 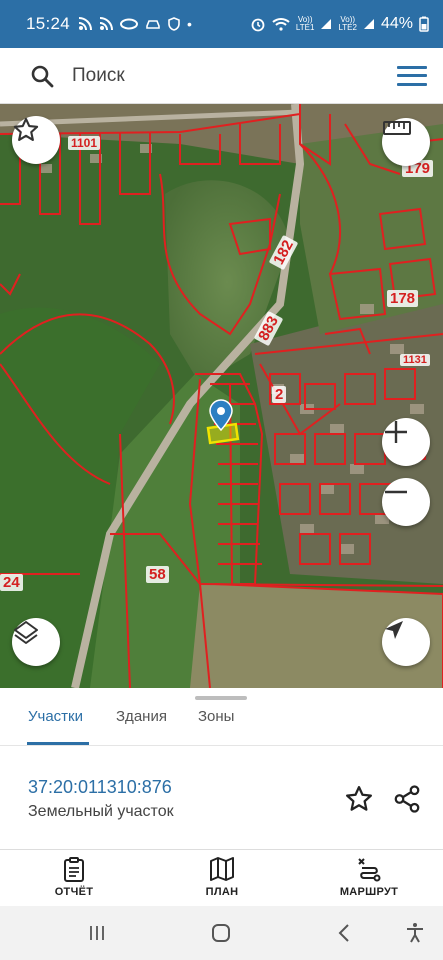 What do you see at coordinates (403, 298) in the screenshot?
I see `map-label: 178` at bounding box center [403, 298].